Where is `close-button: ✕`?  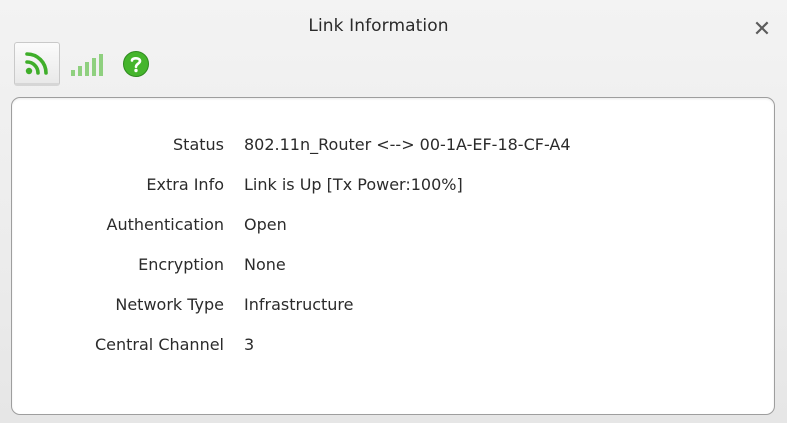
close-button: ✕ is located at coordinates (762, 29).